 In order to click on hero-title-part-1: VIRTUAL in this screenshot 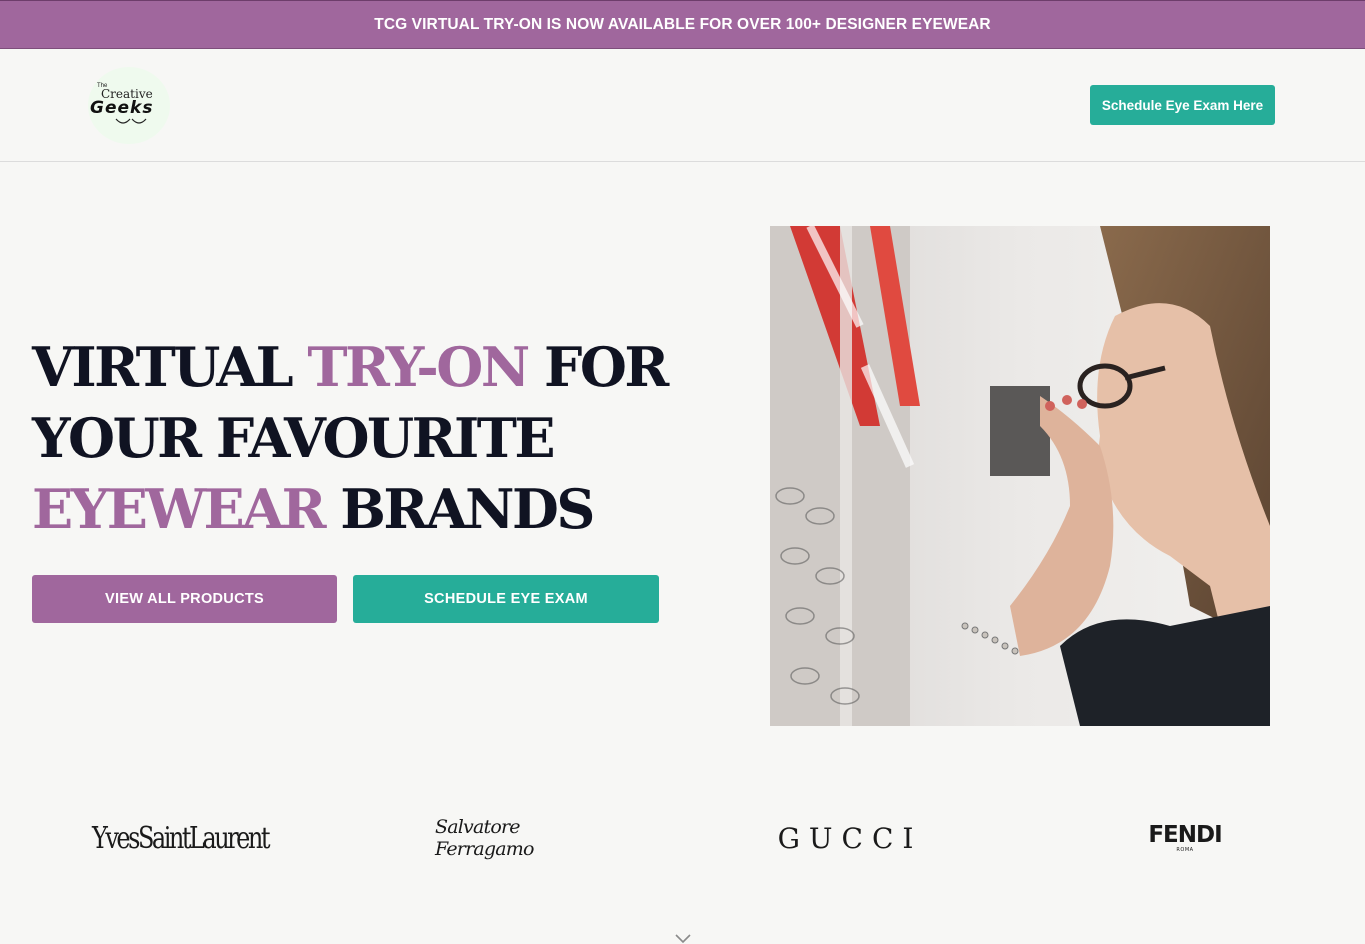, I will do `click(170, 367)`.